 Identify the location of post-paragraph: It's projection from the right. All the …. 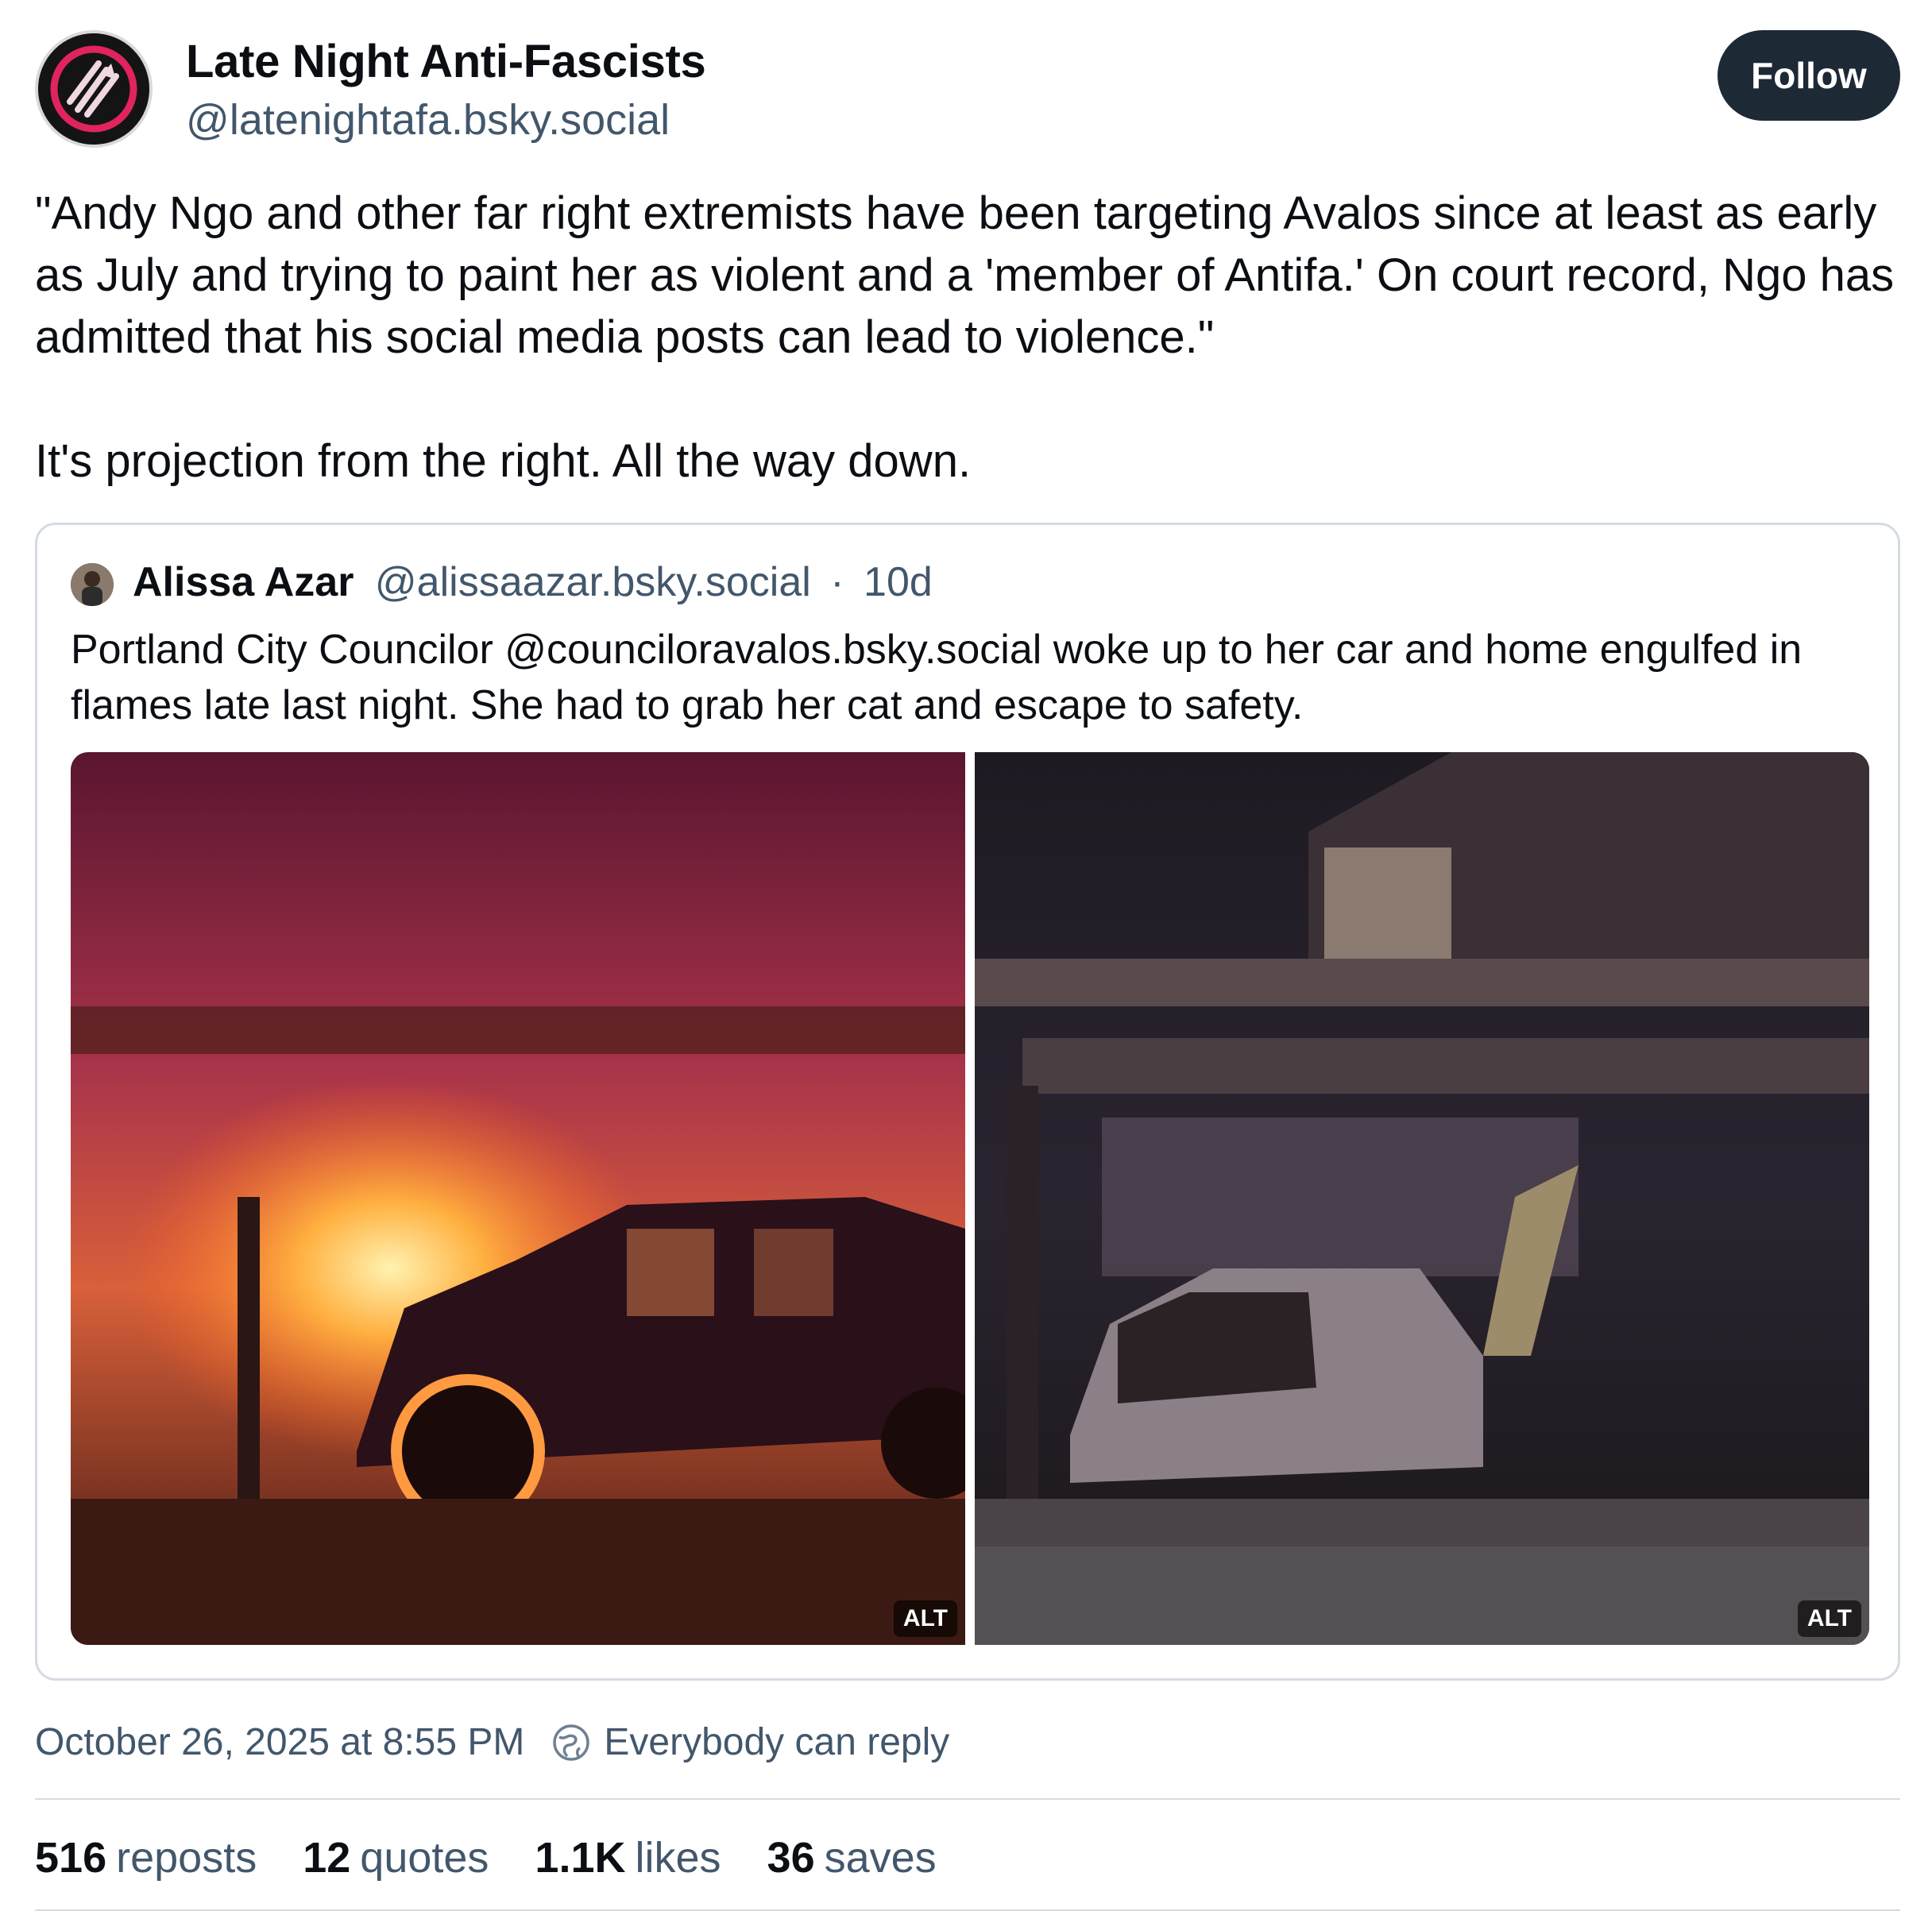
(503, 461).